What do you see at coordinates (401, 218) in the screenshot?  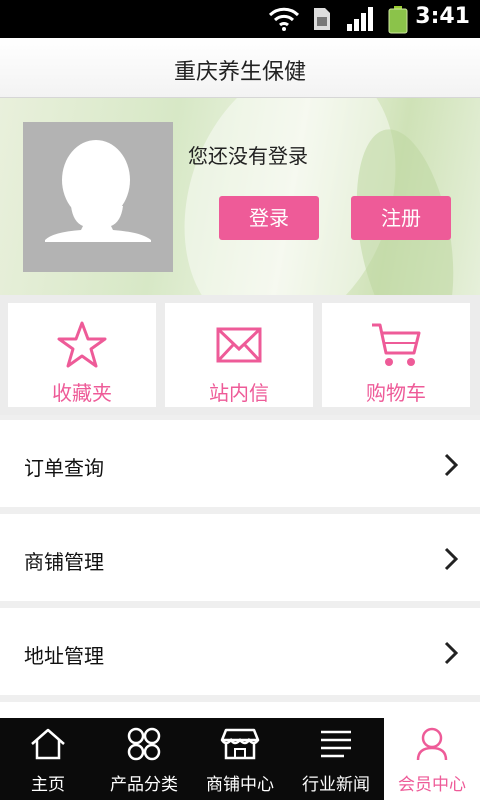 I see `register-button: 注册` at bounding box center [401, 218].